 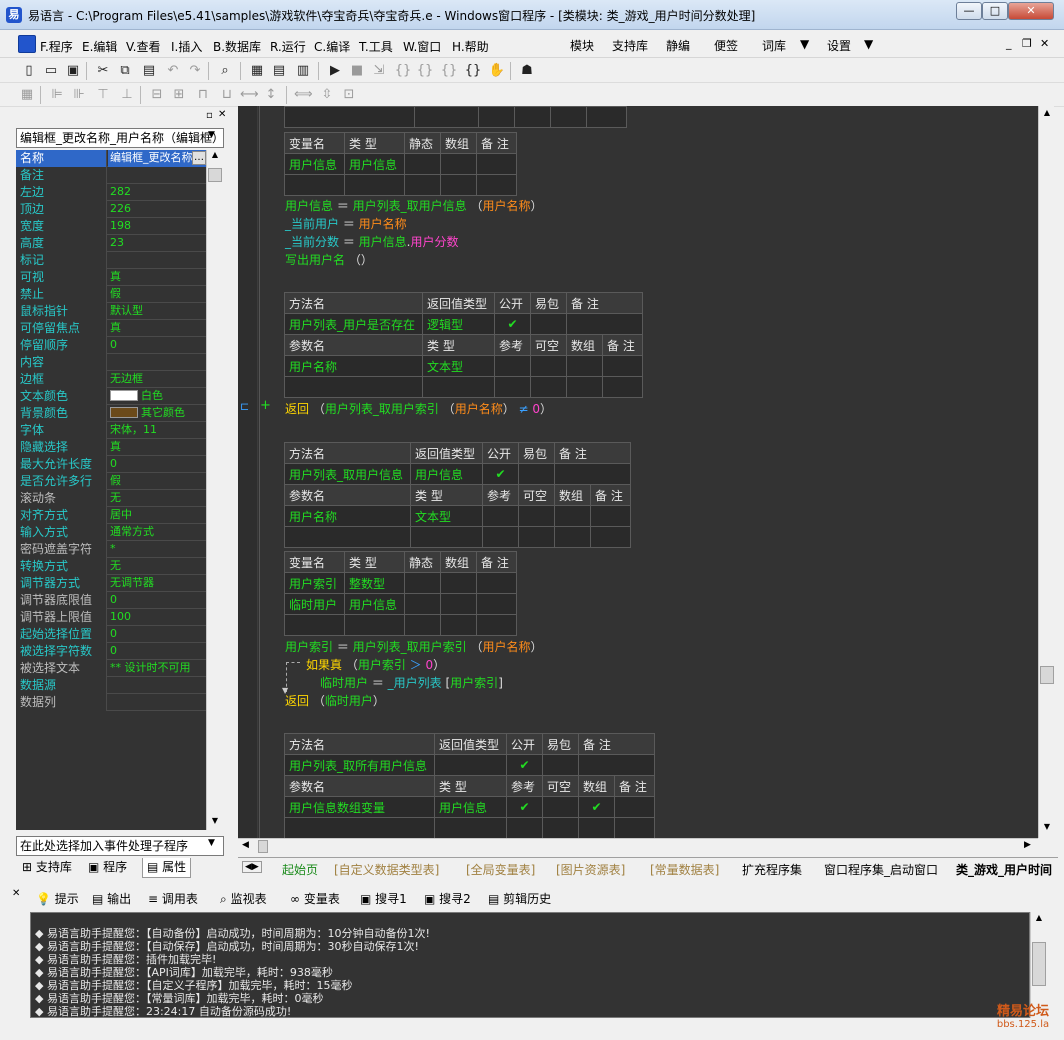 I want to click on property-row: 备注, so click(x=111, y=175).